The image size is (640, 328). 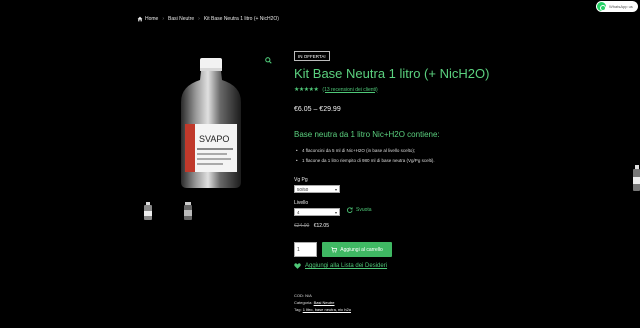 I want to click on star-rating-icon: ★★★★★, so click(x=306, y=90).